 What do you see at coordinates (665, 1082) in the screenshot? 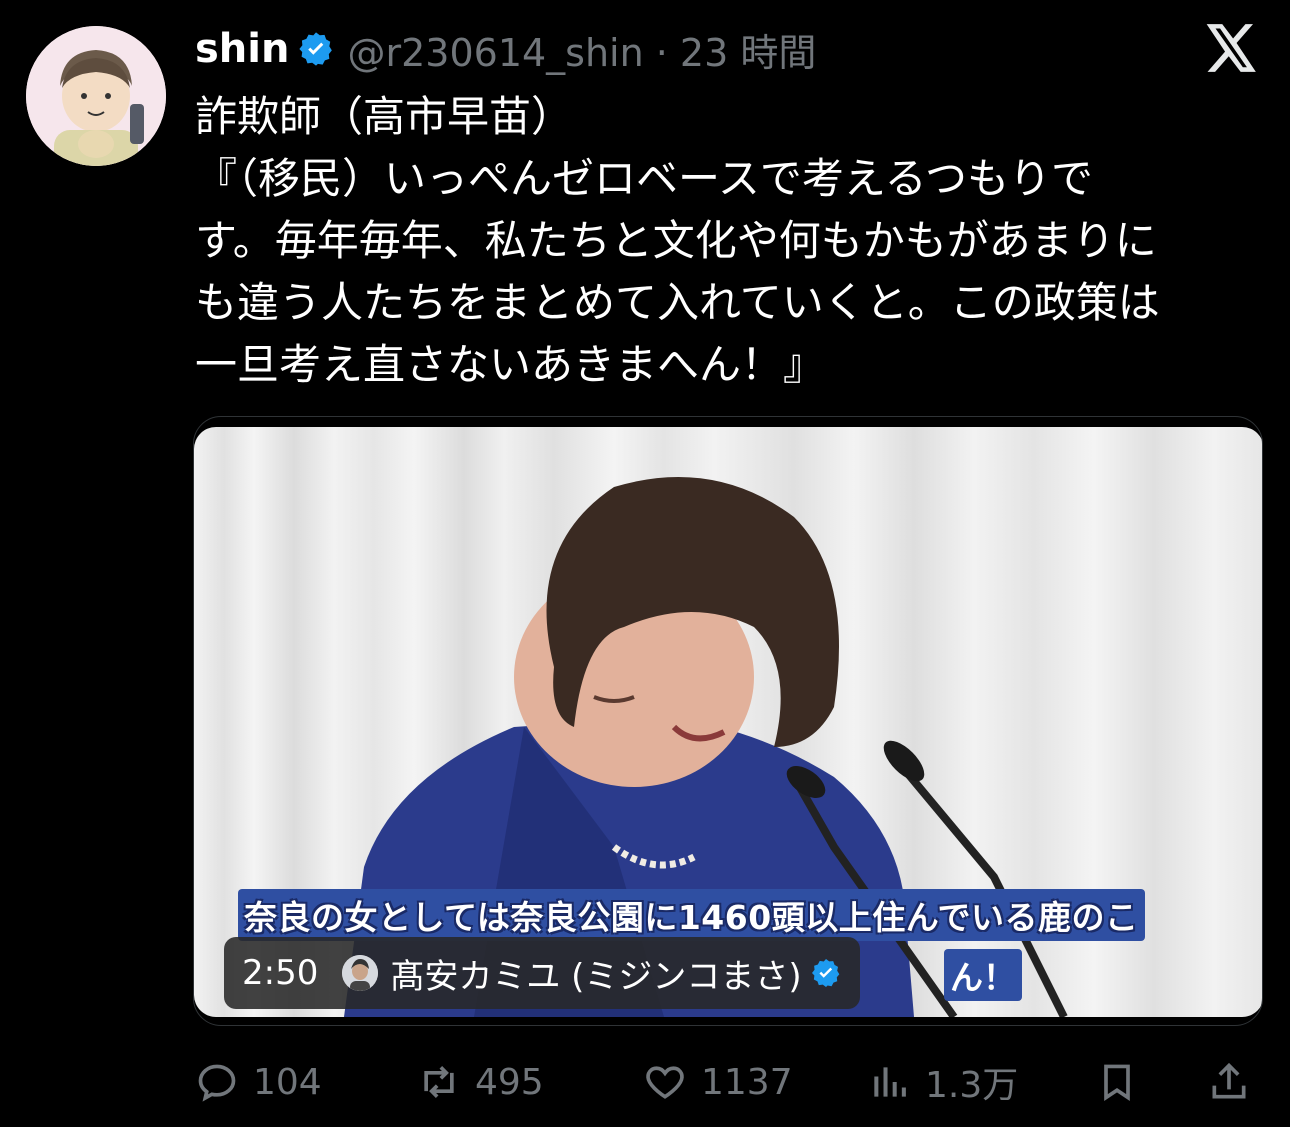
I see `heart-icon` at bounding box center [665, 1082].